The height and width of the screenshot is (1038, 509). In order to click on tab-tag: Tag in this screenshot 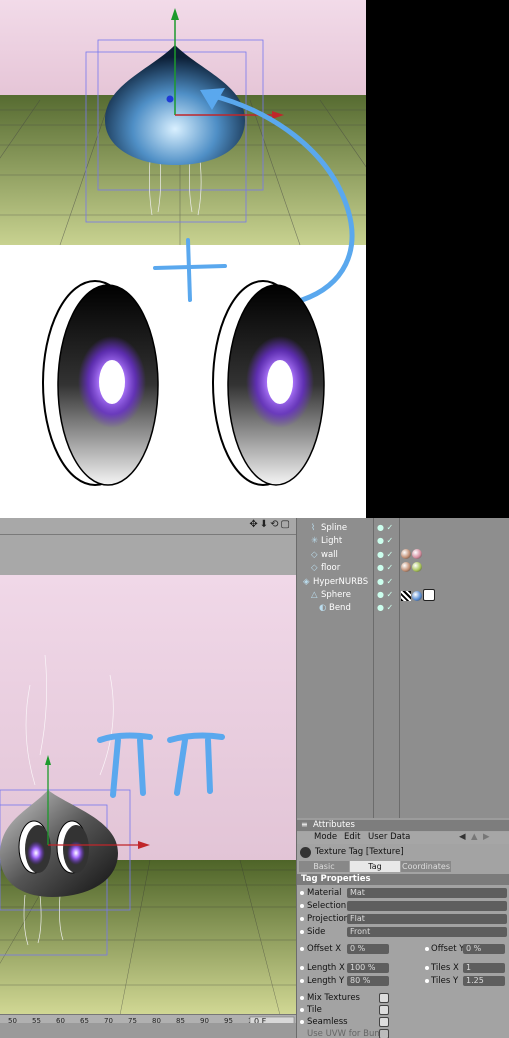, I will do `click(375, 866)`.